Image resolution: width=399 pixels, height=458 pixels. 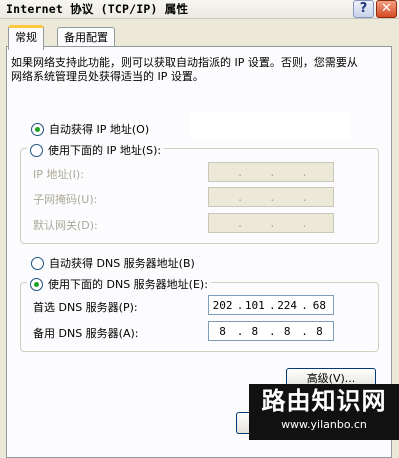 I want to click on radio-manual-dns: 使用下面的 DNS 服务器地址(E):, so click(x=119, y=284).